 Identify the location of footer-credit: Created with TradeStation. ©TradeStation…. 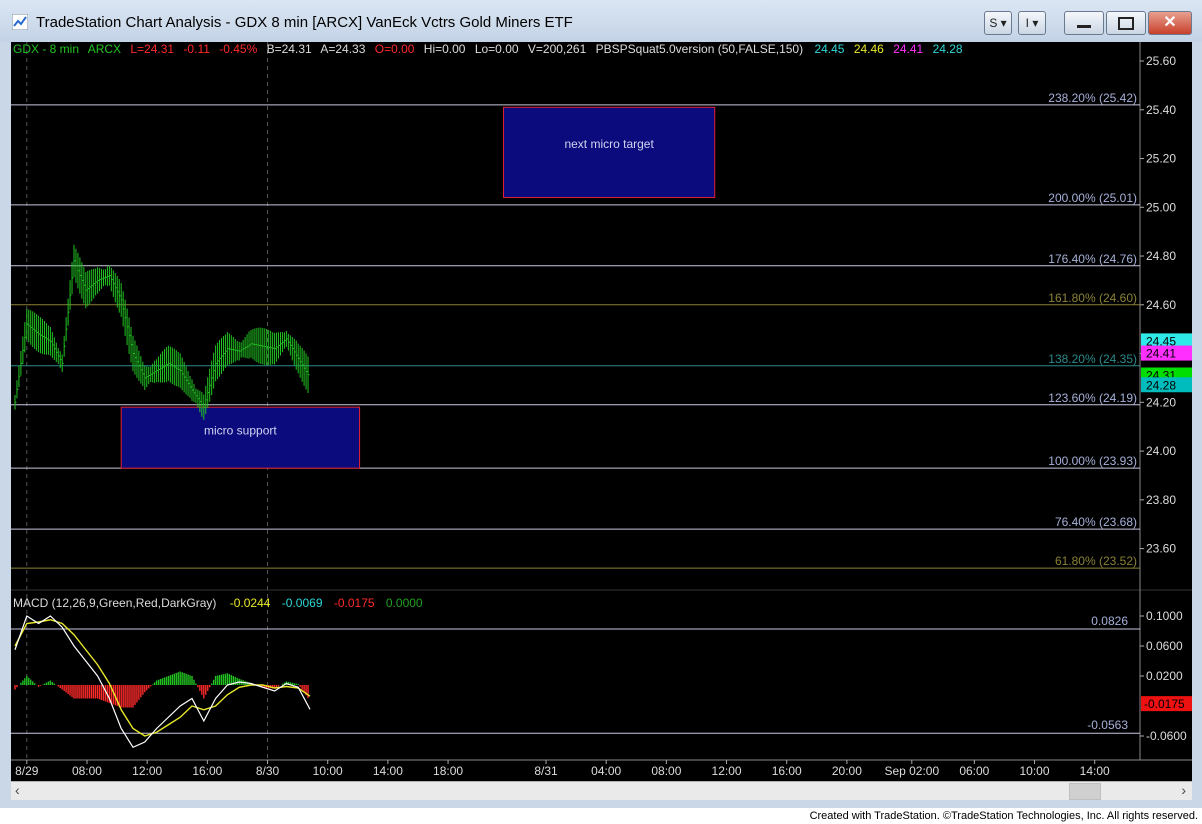
(1003, 816).